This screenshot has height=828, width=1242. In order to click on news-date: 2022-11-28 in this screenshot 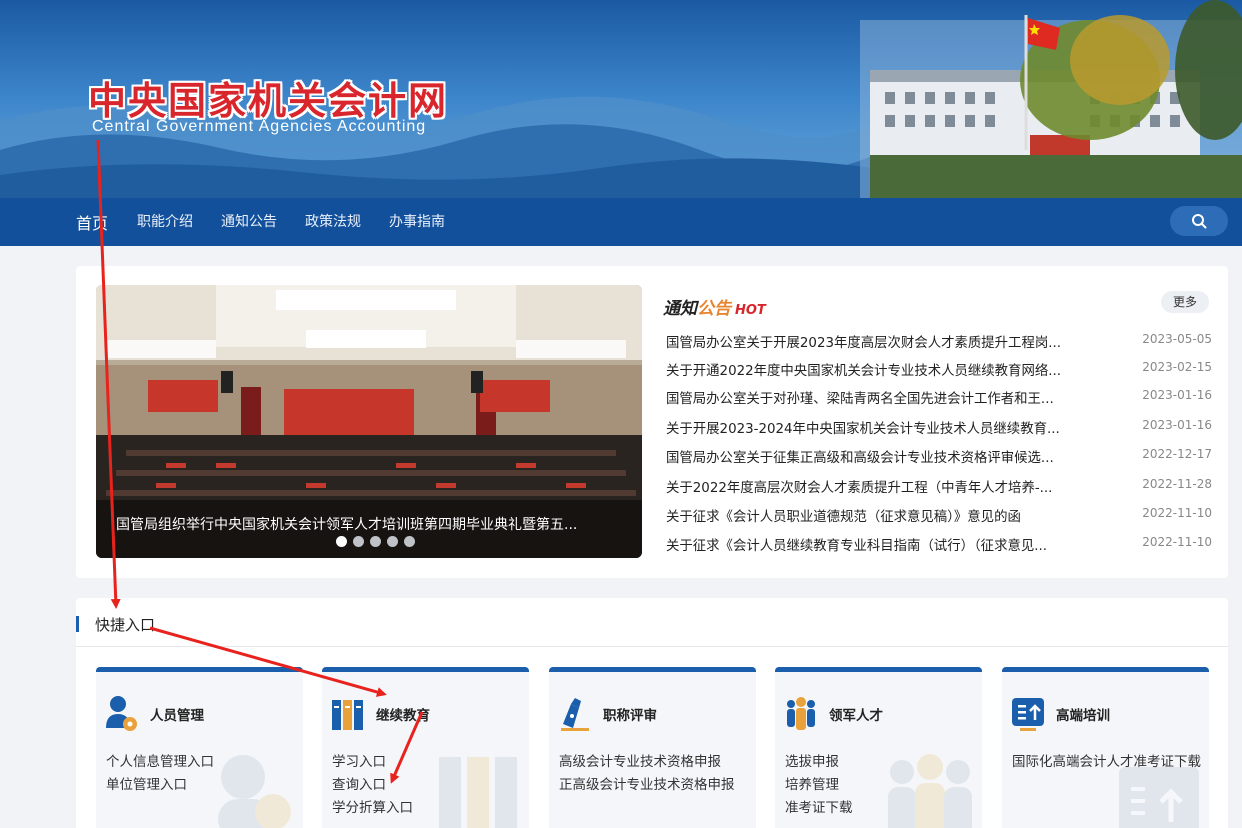, I will do `click(1177, 484)`.